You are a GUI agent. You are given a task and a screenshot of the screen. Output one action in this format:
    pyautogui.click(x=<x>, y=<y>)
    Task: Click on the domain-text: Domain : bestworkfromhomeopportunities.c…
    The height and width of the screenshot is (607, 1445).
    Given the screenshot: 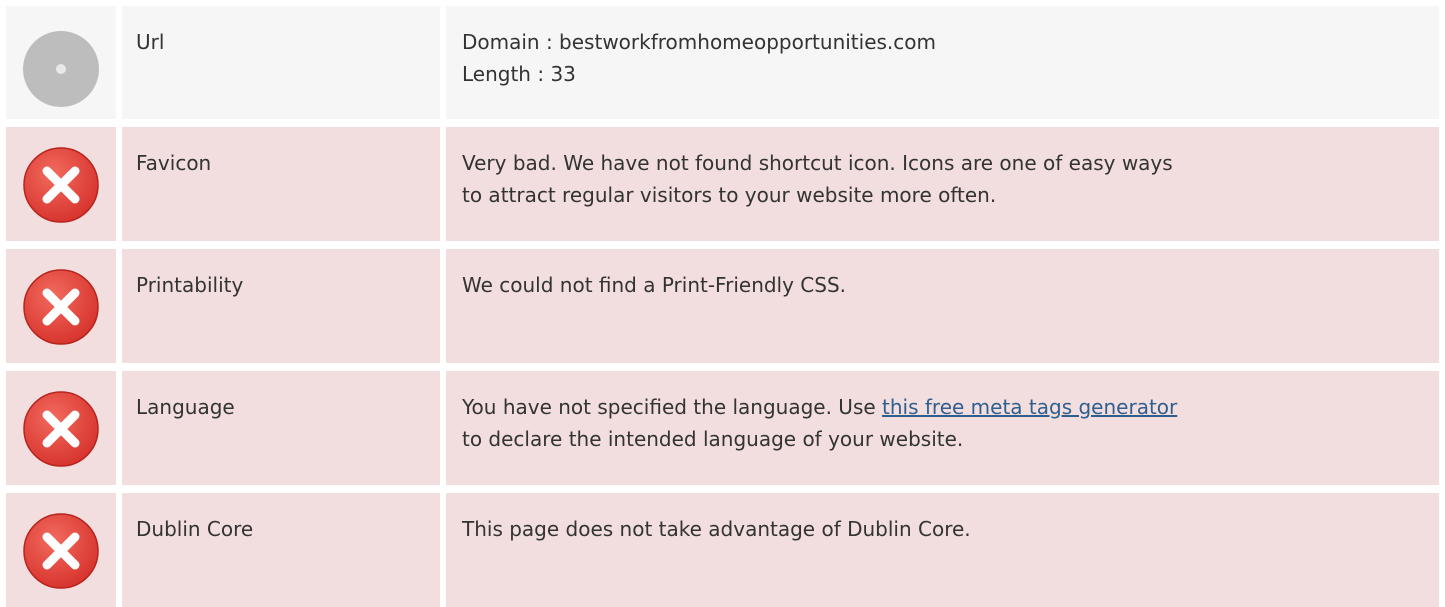 What is the action you would take?
    pyautogui.click(x=699, y=42)
    